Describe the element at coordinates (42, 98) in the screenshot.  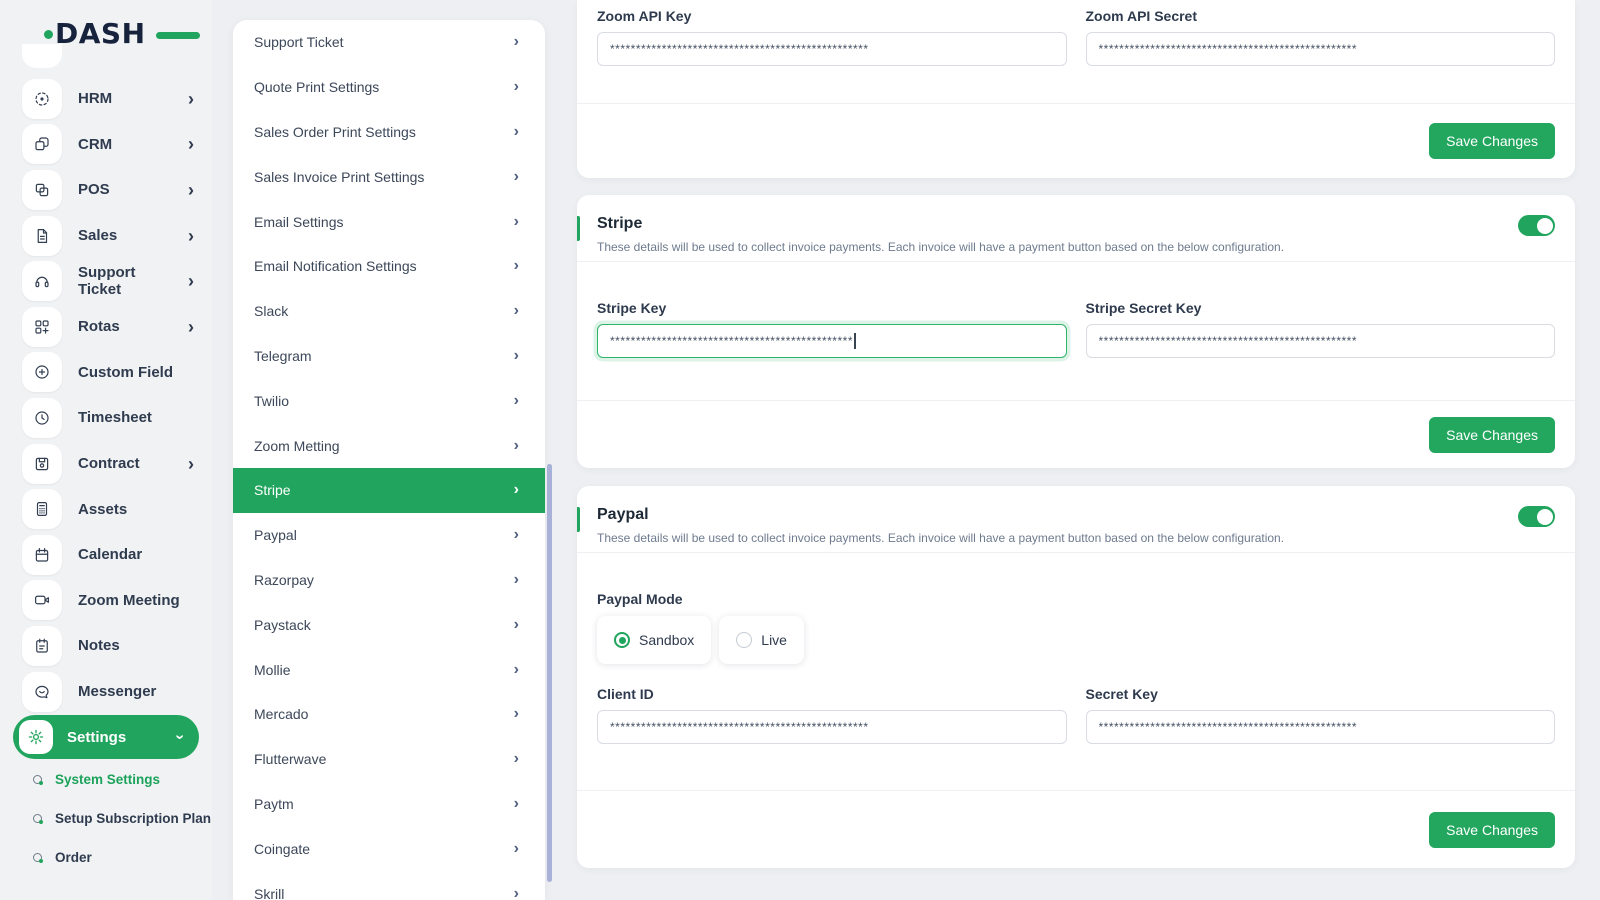
I see `hrm-icon` at that location.